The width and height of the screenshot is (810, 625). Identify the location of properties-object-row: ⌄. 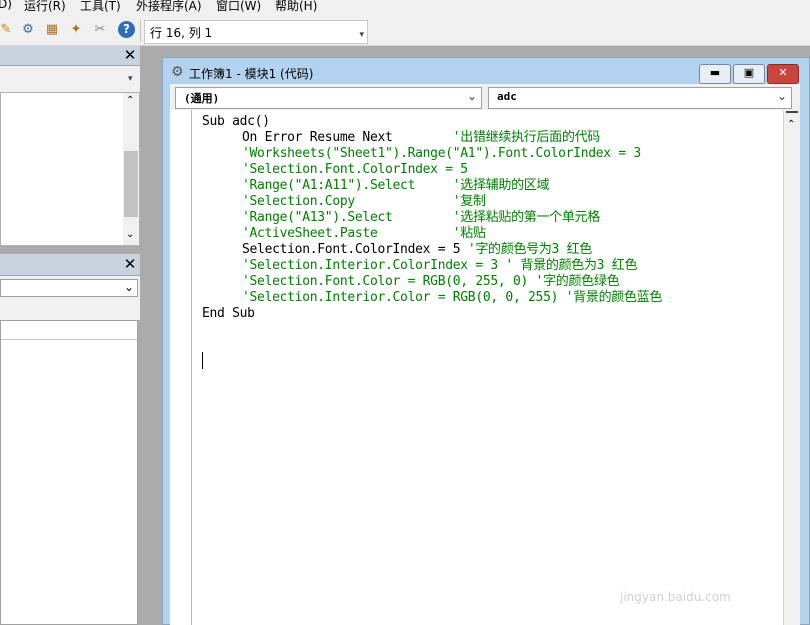
(70, 288).